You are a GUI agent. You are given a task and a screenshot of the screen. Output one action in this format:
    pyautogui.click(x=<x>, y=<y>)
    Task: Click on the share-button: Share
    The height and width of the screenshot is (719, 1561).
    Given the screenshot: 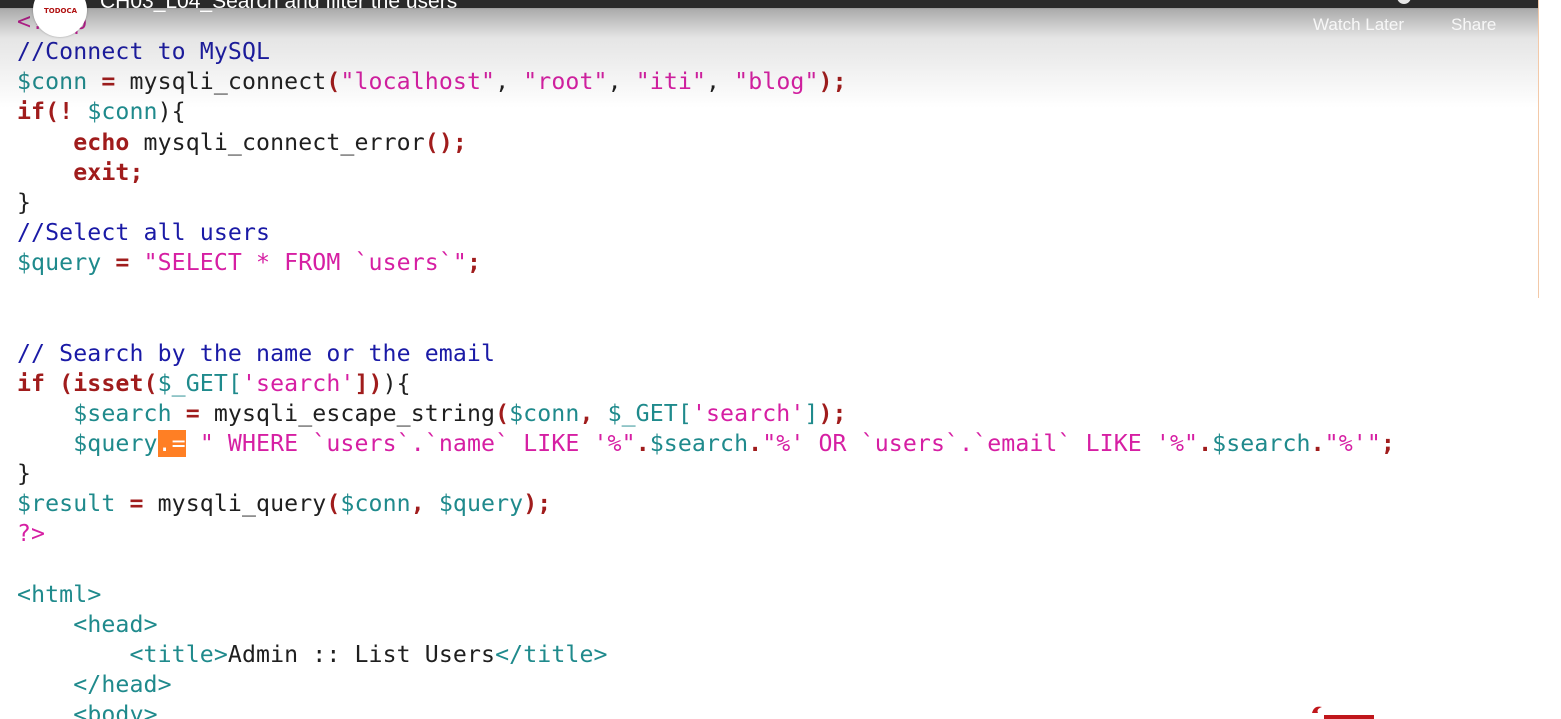 What is the action you would take?
    pyautogui.click(x=1473, y=25)
    